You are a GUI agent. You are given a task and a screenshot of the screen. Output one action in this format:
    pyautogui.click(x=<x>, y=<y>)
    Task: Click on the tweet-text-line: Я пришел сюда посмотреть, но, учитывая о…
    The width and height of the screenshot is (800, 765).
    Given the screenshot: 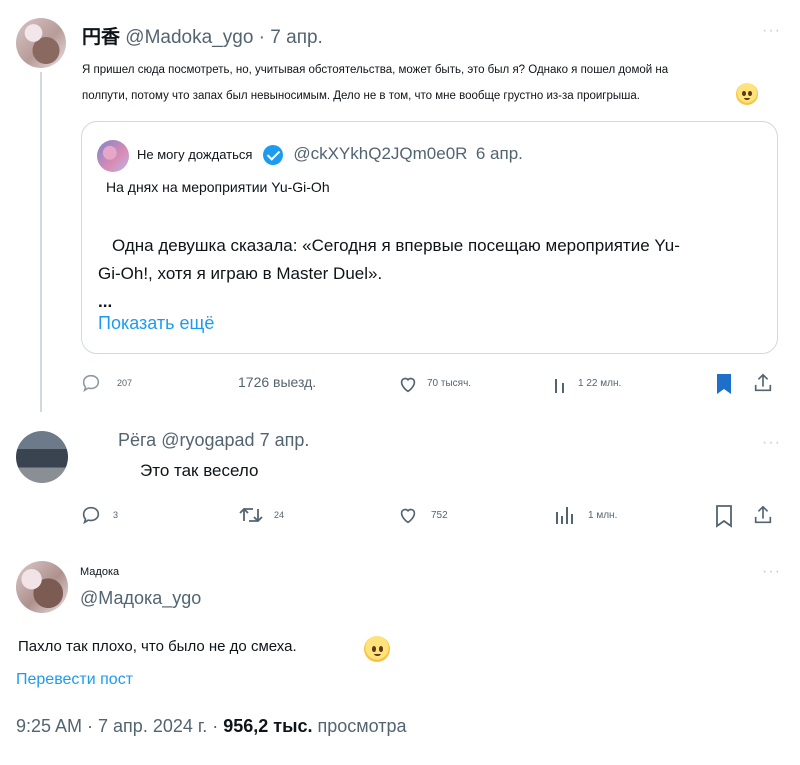 What is the action you would take?
    pyautogui.click(x=375, y=70)
    